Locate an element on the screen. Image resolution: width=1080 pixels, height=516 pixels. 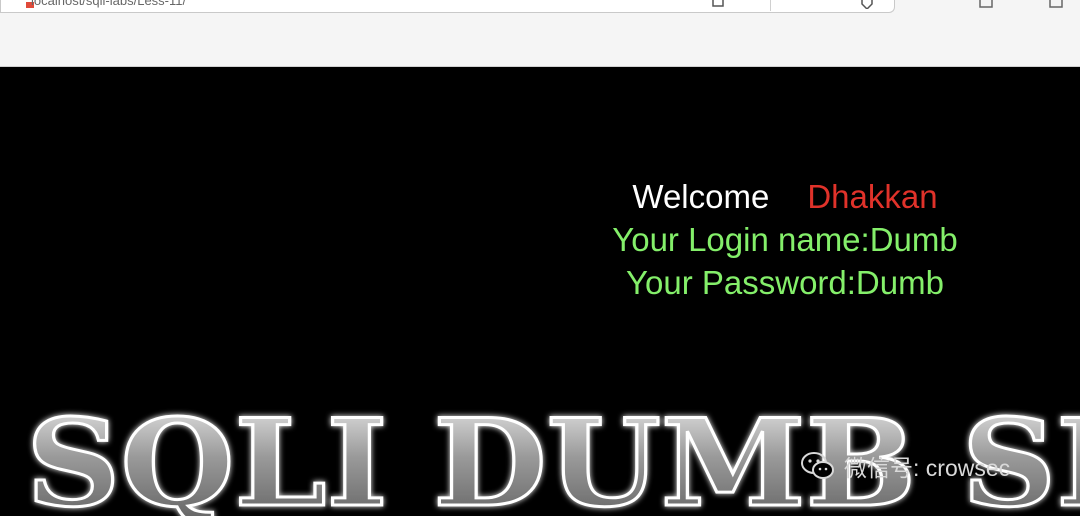
wechat-icon is located at coordinates (817, 465).